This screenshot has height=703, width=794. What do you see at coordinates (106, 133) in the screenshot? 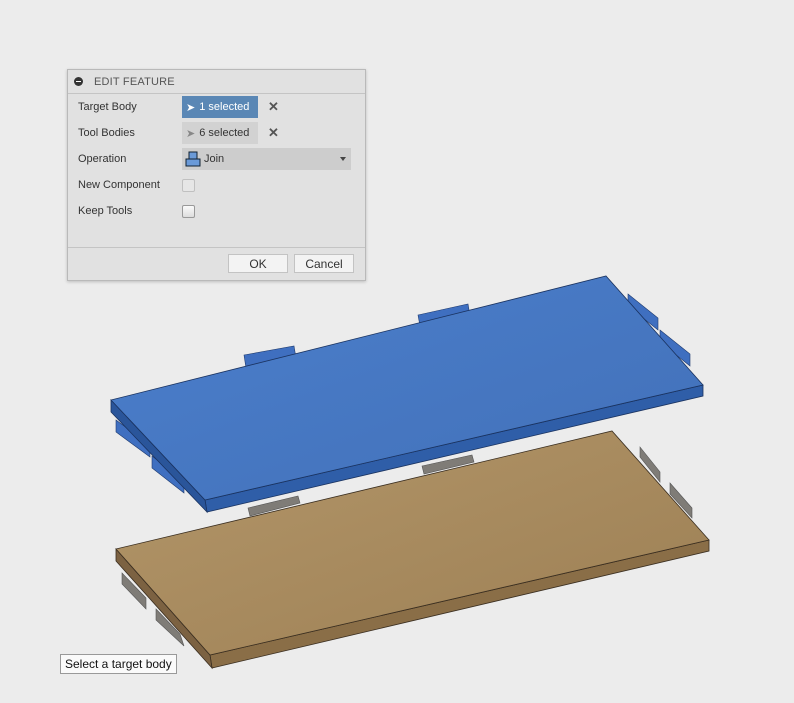
I see `tool-bodies-label: Tool Bodies` at bounding box center [106, 133].